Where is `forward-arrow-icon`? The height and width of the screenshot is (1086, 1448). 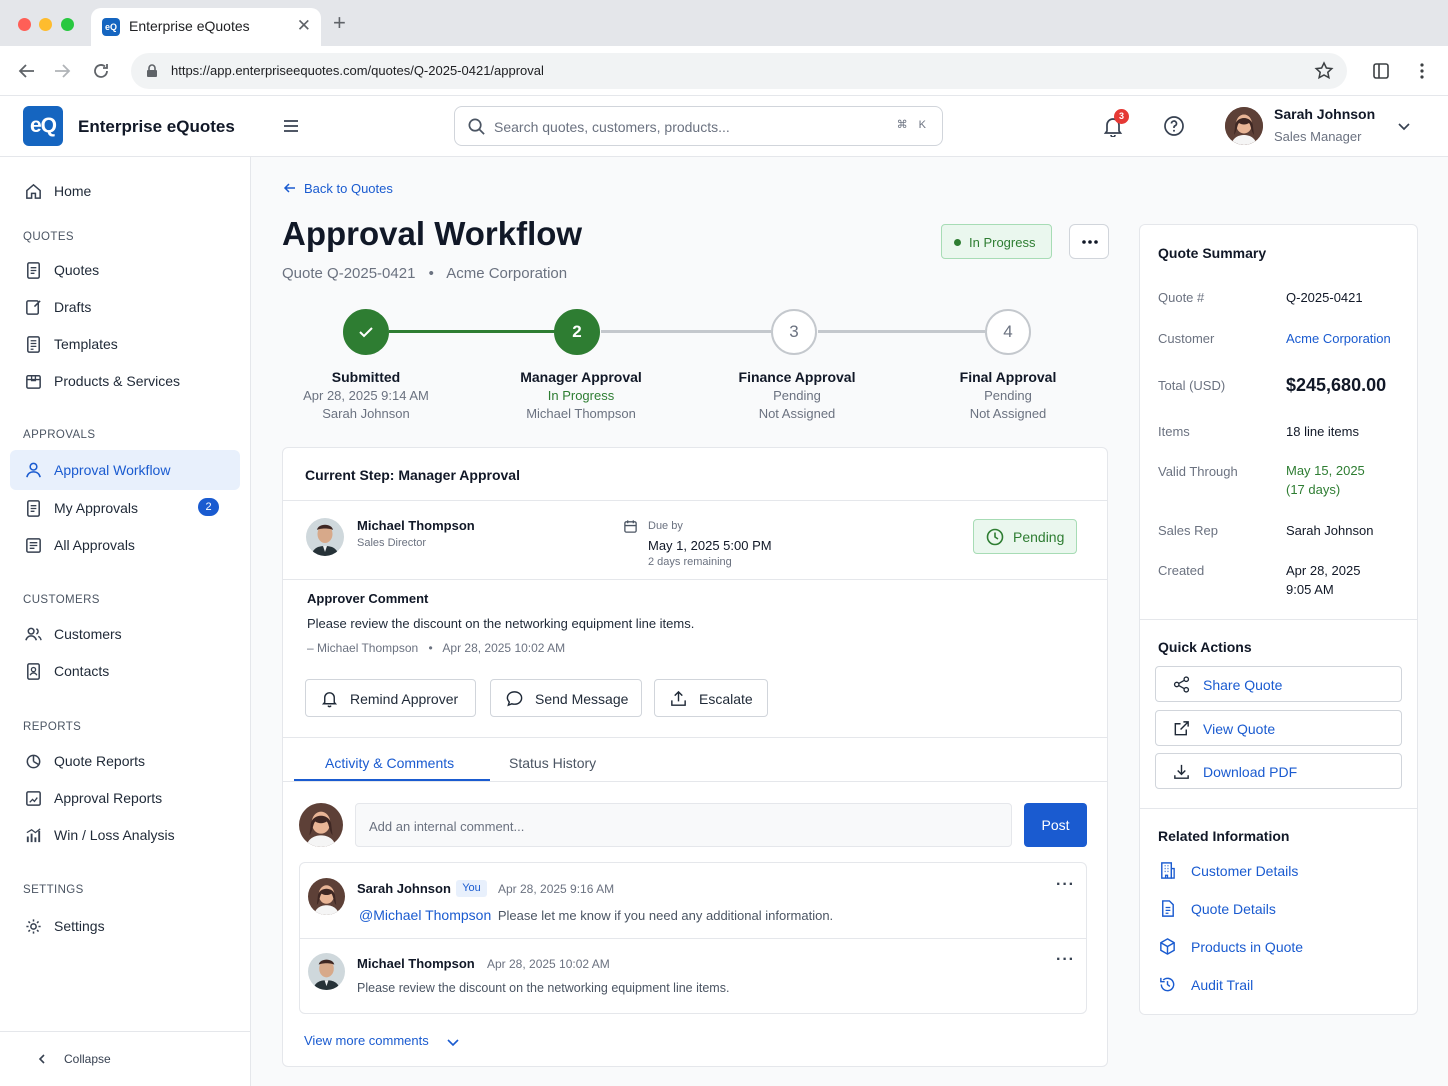
forward-arrow-icon is located at coordinates (62, 71).